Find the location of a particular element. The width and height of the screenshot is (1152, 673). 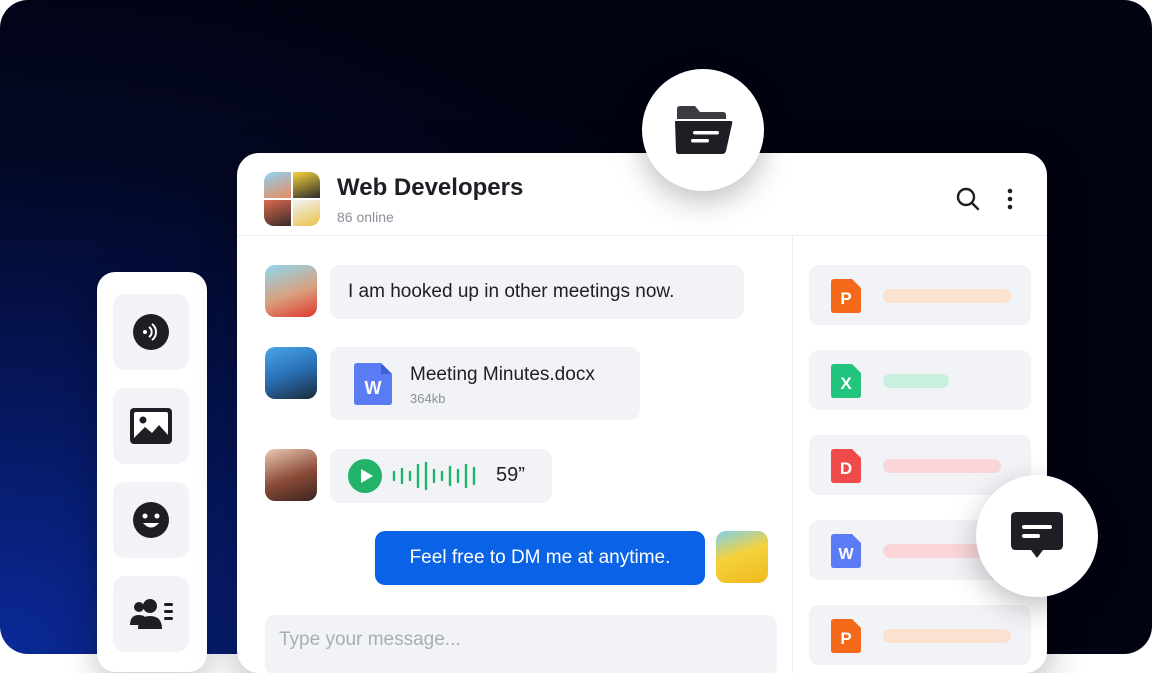

contacts-icon is located at coordinates (151, 614).